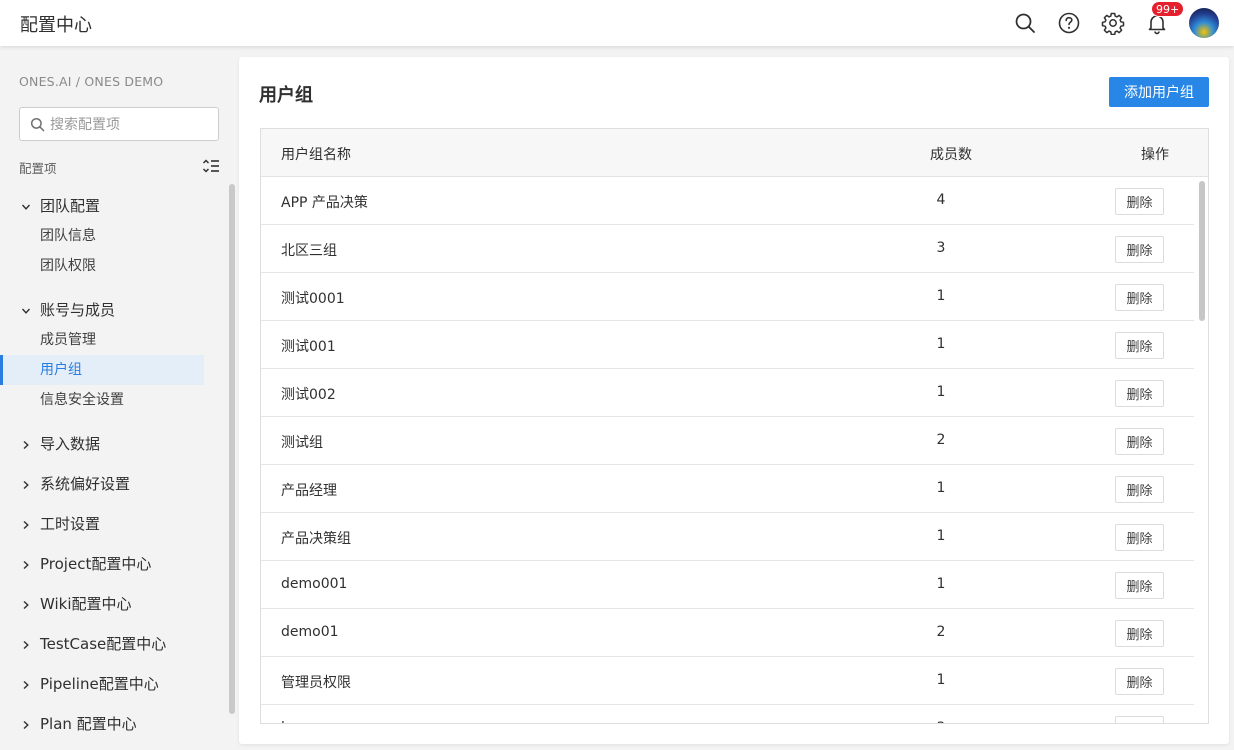  What do you see at coordinates (86, 604) in the screenshot?
I see `menu-group-label: Wiki配置中心` at bounding box center [86, 604].